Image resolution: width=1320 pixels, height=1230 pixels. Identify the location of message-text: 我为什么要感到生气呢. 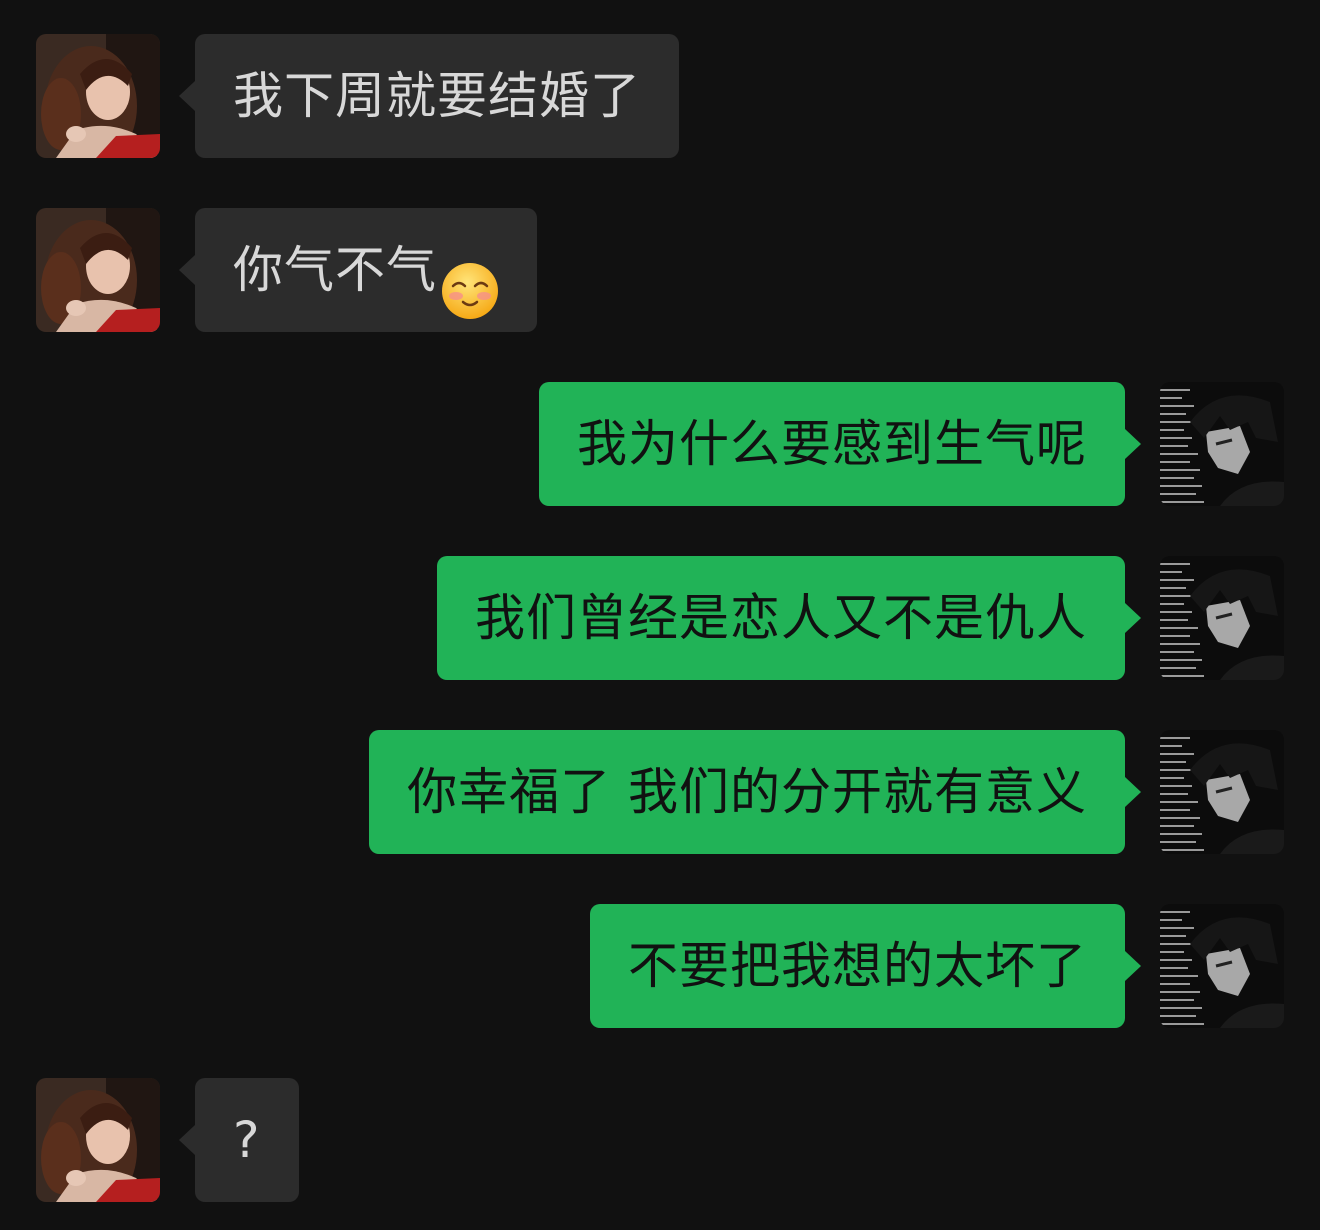
(832, 444).